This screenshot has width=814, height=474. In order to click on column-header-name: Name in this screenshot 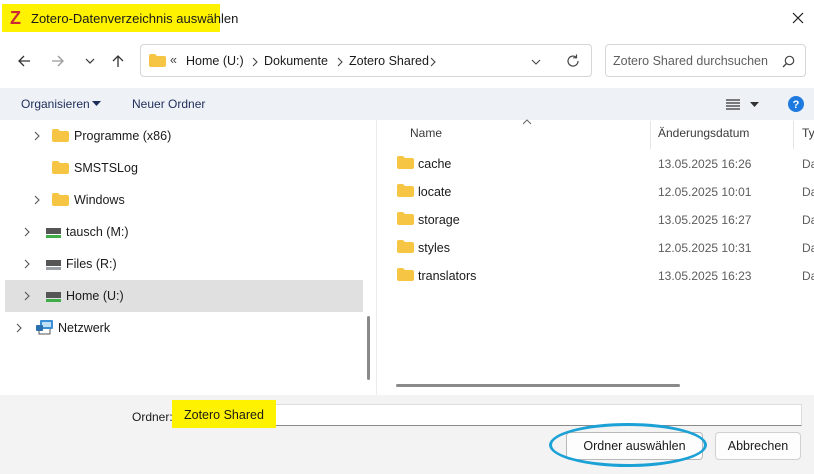, I will do `click(426, 133)`.